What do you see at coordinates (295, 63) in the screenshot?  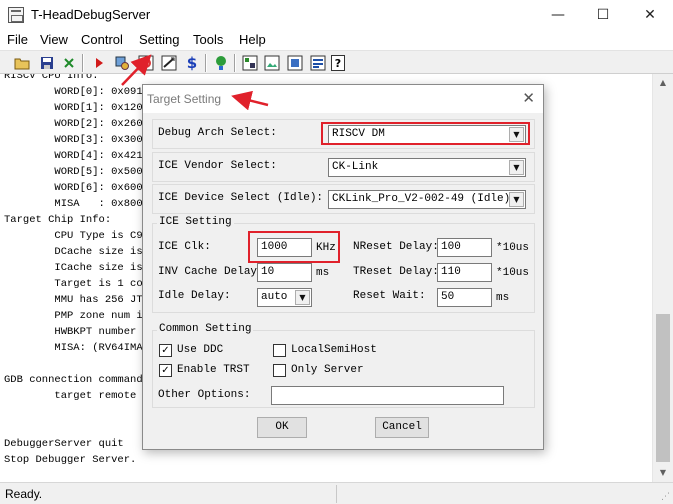 I see `chip-icon` at bounding box center [295, 63].